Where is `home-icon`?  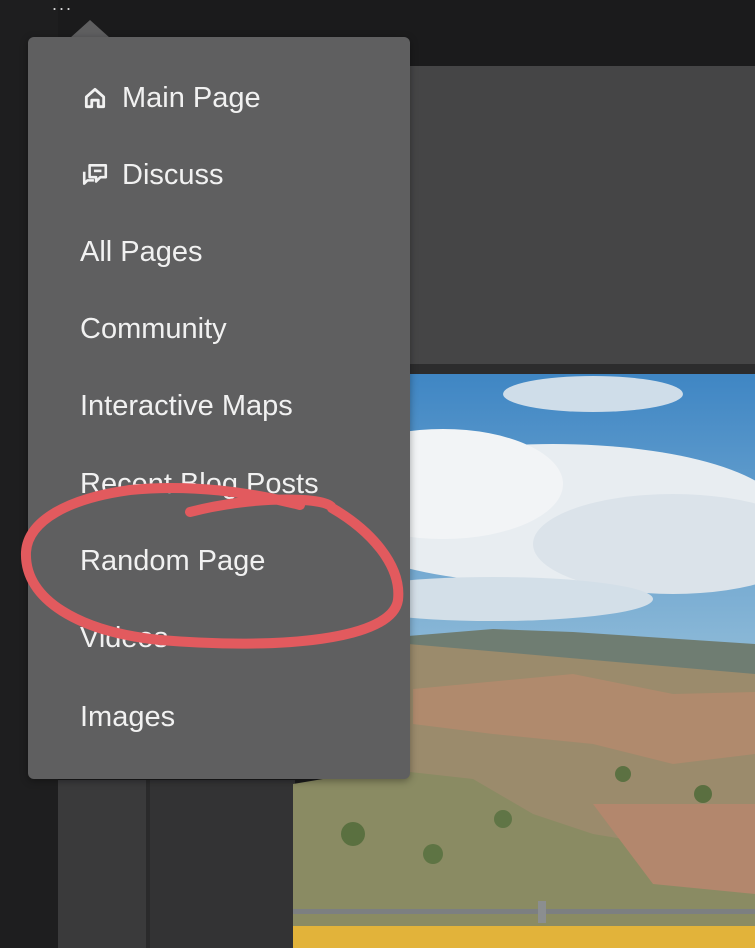
home-icon is located at coordinates (95, 98).